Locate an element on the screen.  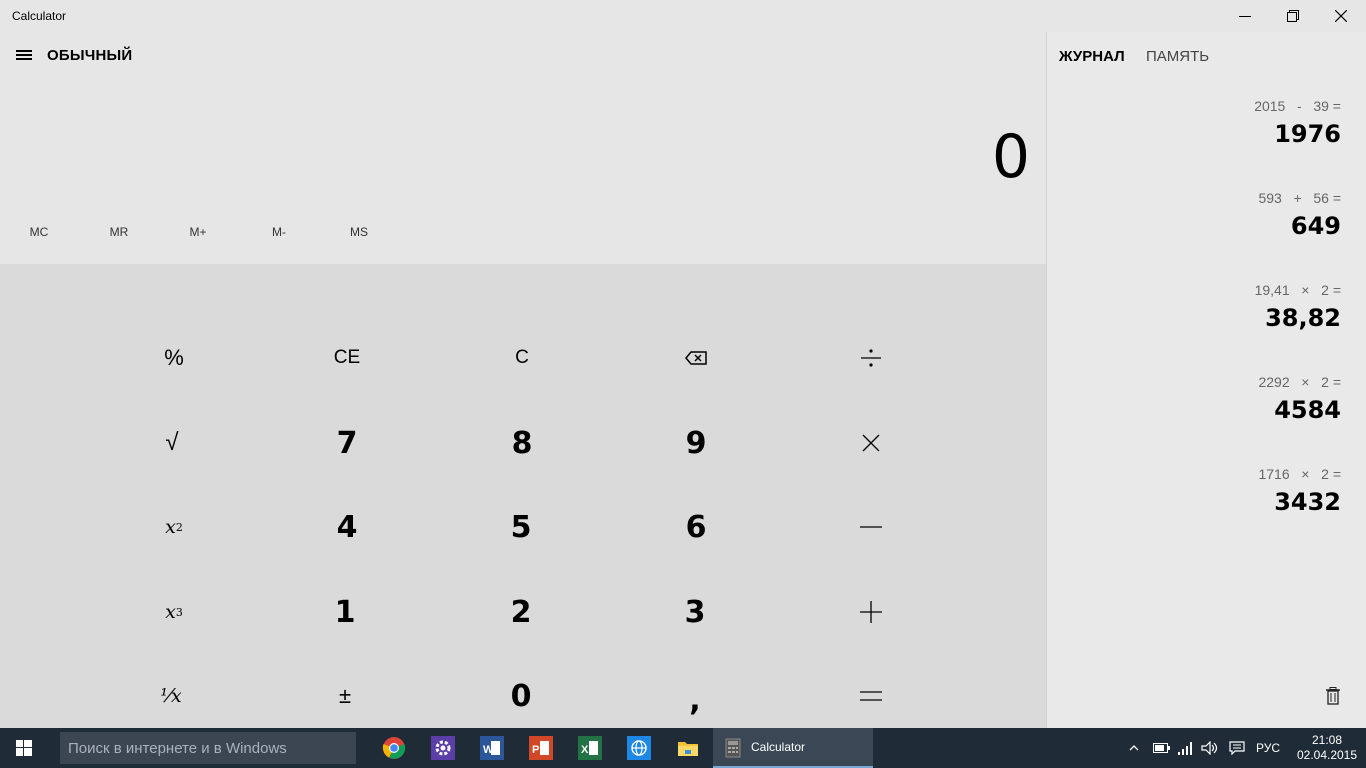
cube-button: x3 is located at coordinates (174, 612).